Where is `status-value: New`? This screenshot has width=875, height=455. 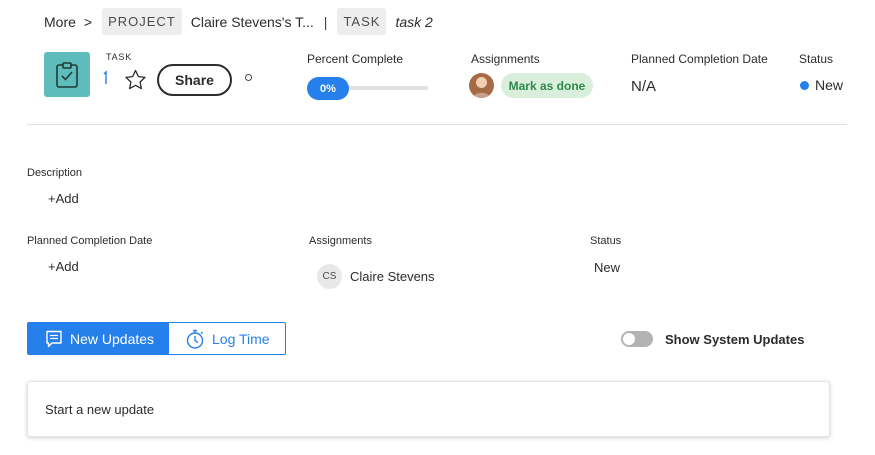 status-value: New is located at coordinates (829, 85).